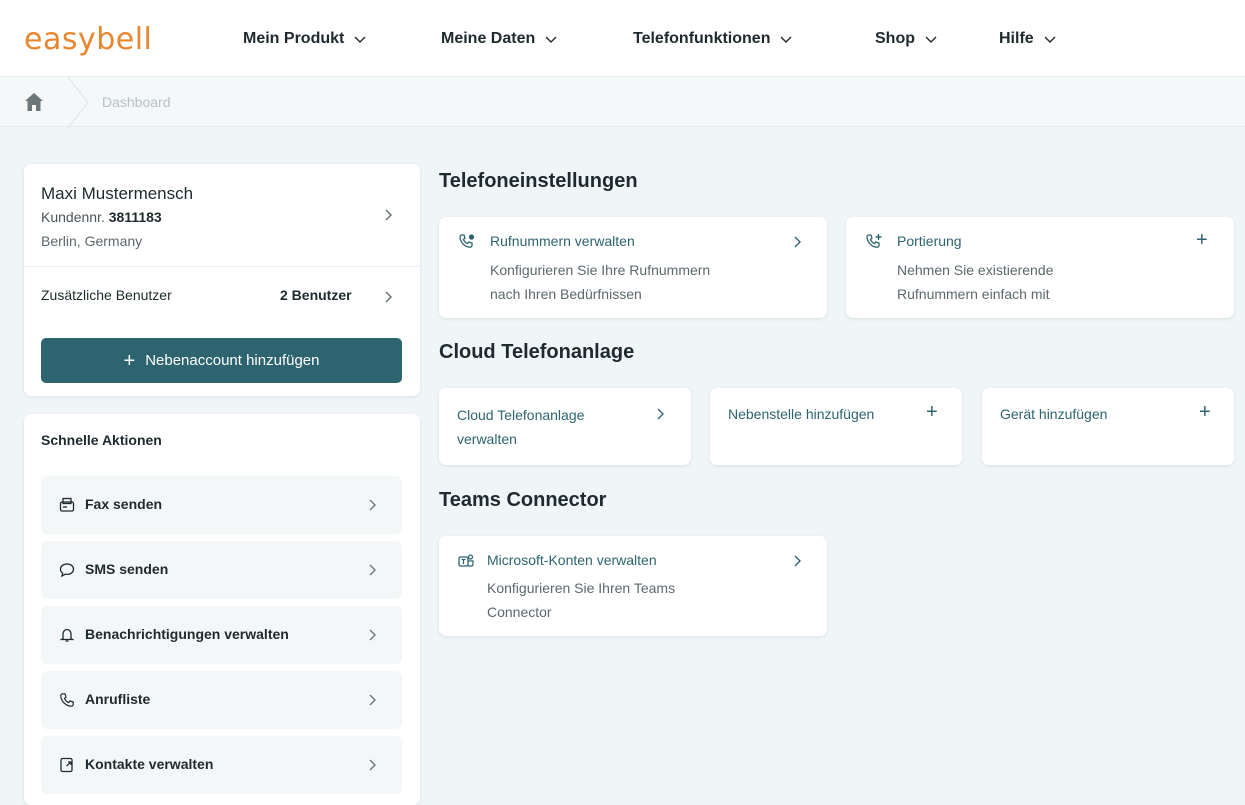 The height and width of the screenshot is (805, 1245). What do you see at coordinates (929, 241) in the screenshot?
I see `tile-title: Portierung` at bounding box center [929, 241].